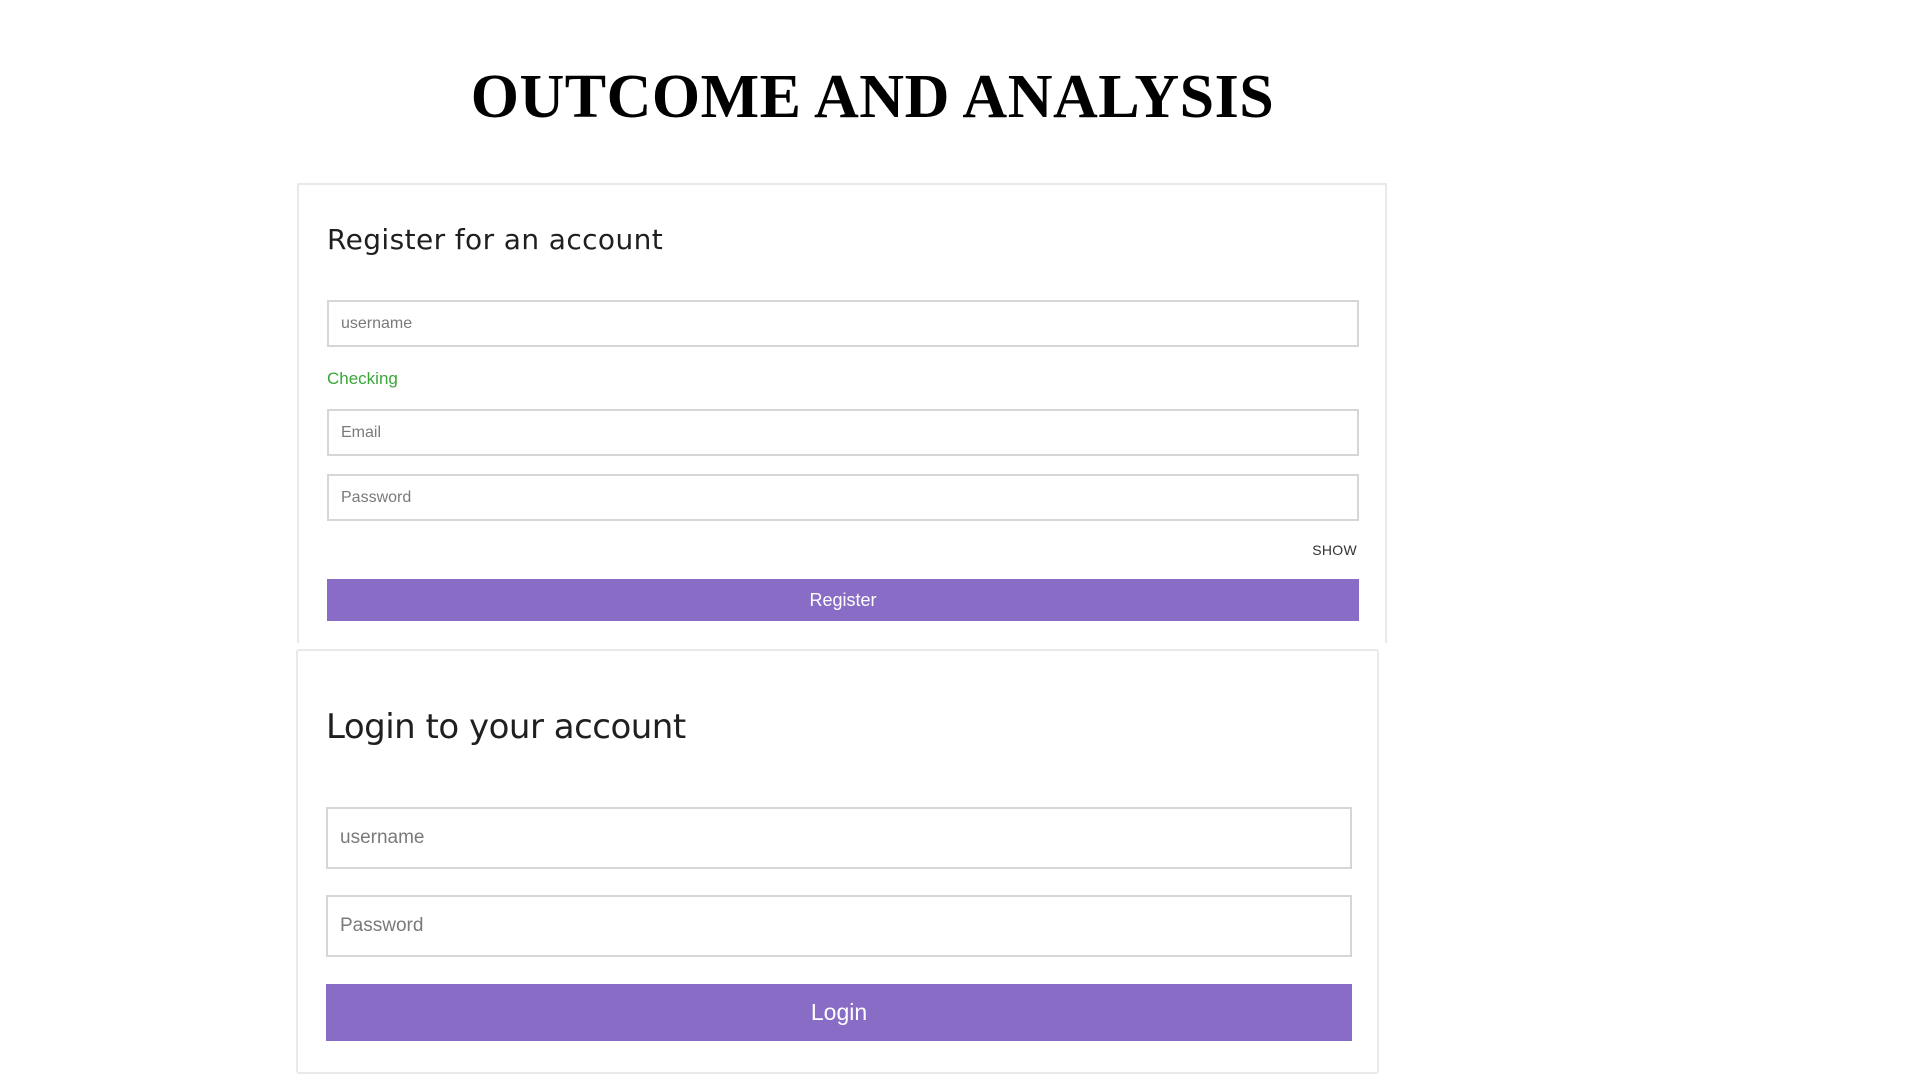 The image size is (1920, 1080). I want to click on register-password-input, so click(843, 497).